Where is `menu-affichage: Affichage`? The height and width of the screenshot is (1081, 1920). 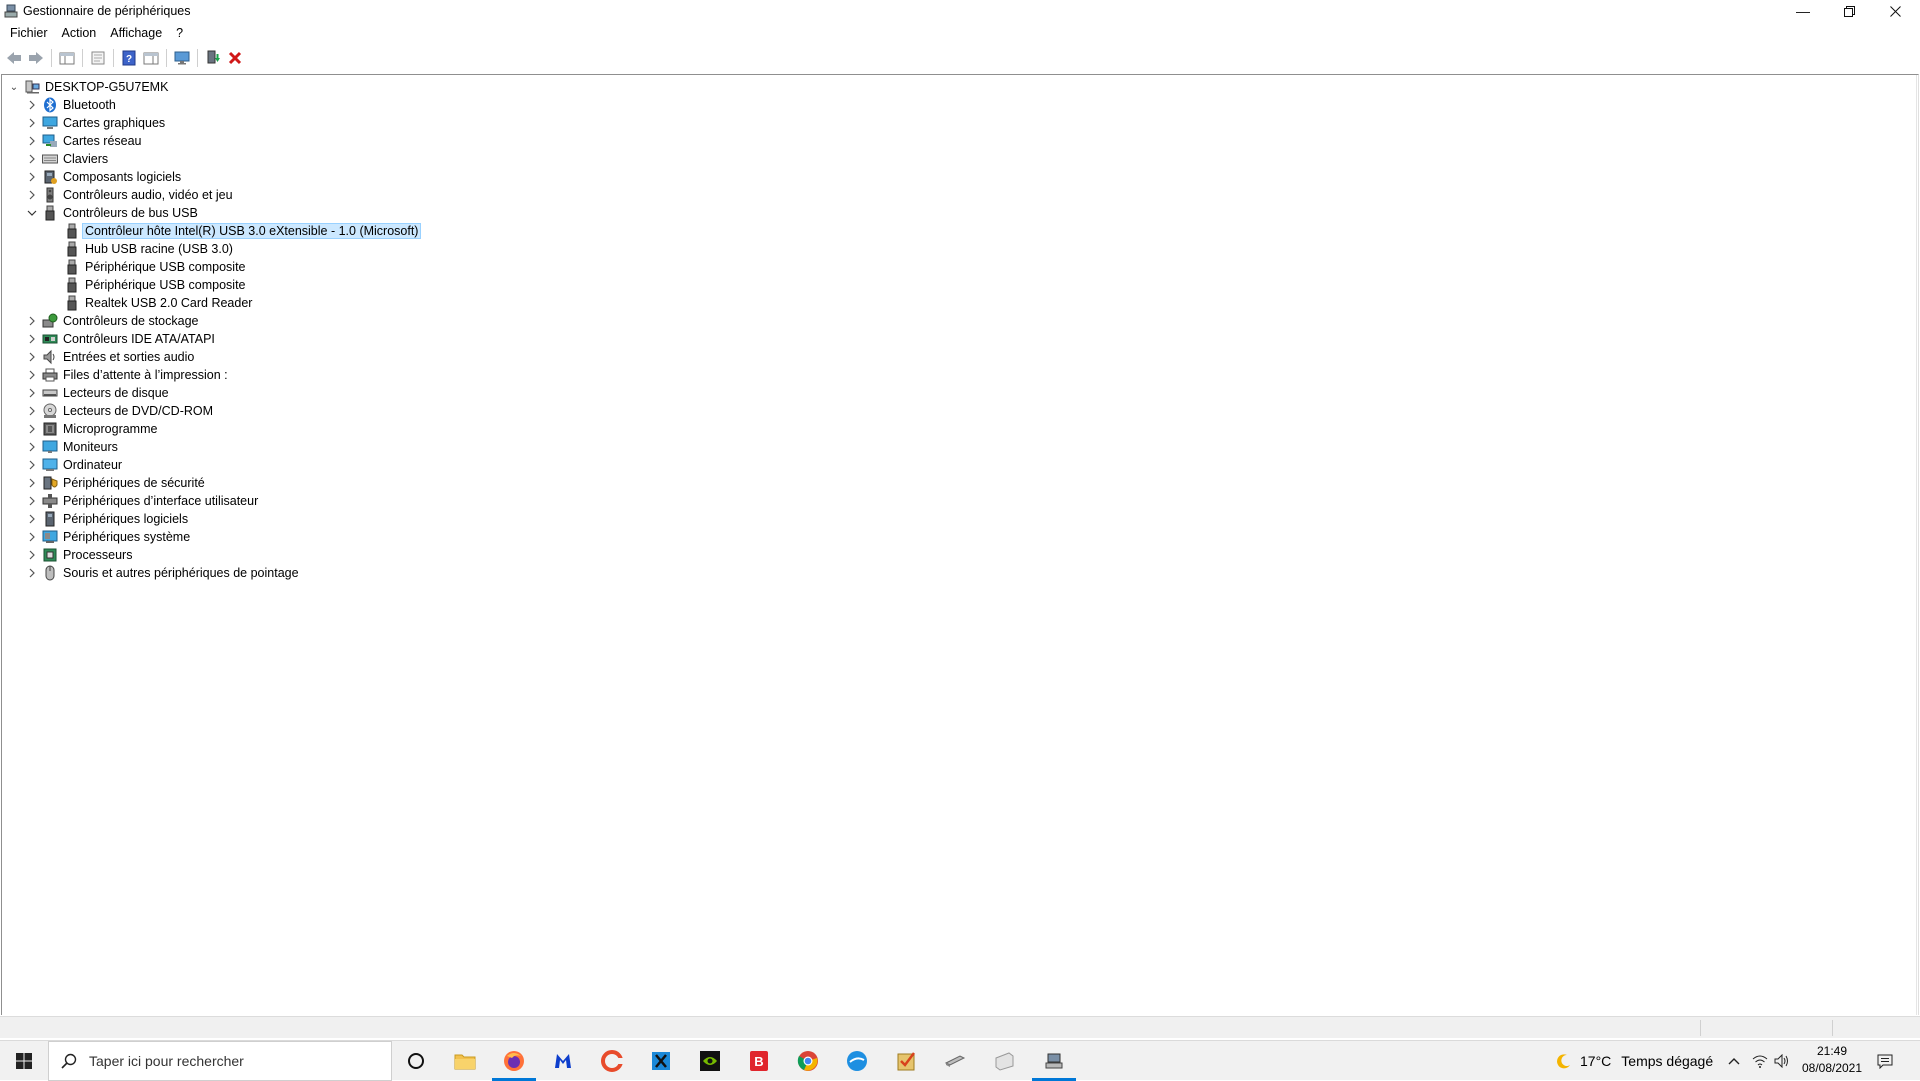 menu-affichage: Affichage is located at coordinates (136, 33).